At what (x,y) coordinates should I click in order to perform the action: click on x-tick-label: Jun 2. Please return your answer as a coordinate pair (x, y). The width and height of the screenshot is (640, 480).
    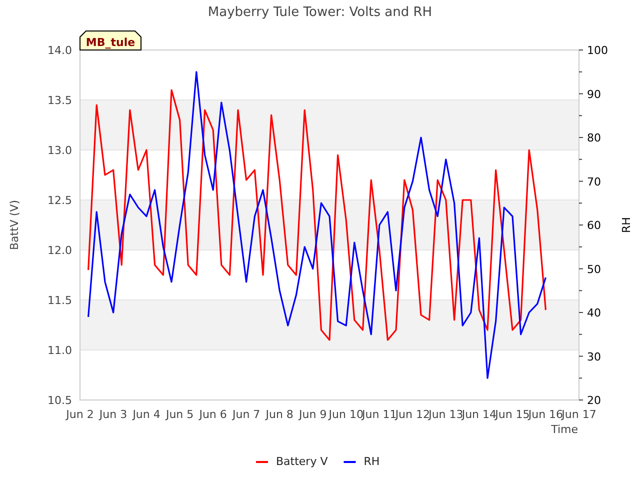
    Looking at the image, I should click on (80, 414).